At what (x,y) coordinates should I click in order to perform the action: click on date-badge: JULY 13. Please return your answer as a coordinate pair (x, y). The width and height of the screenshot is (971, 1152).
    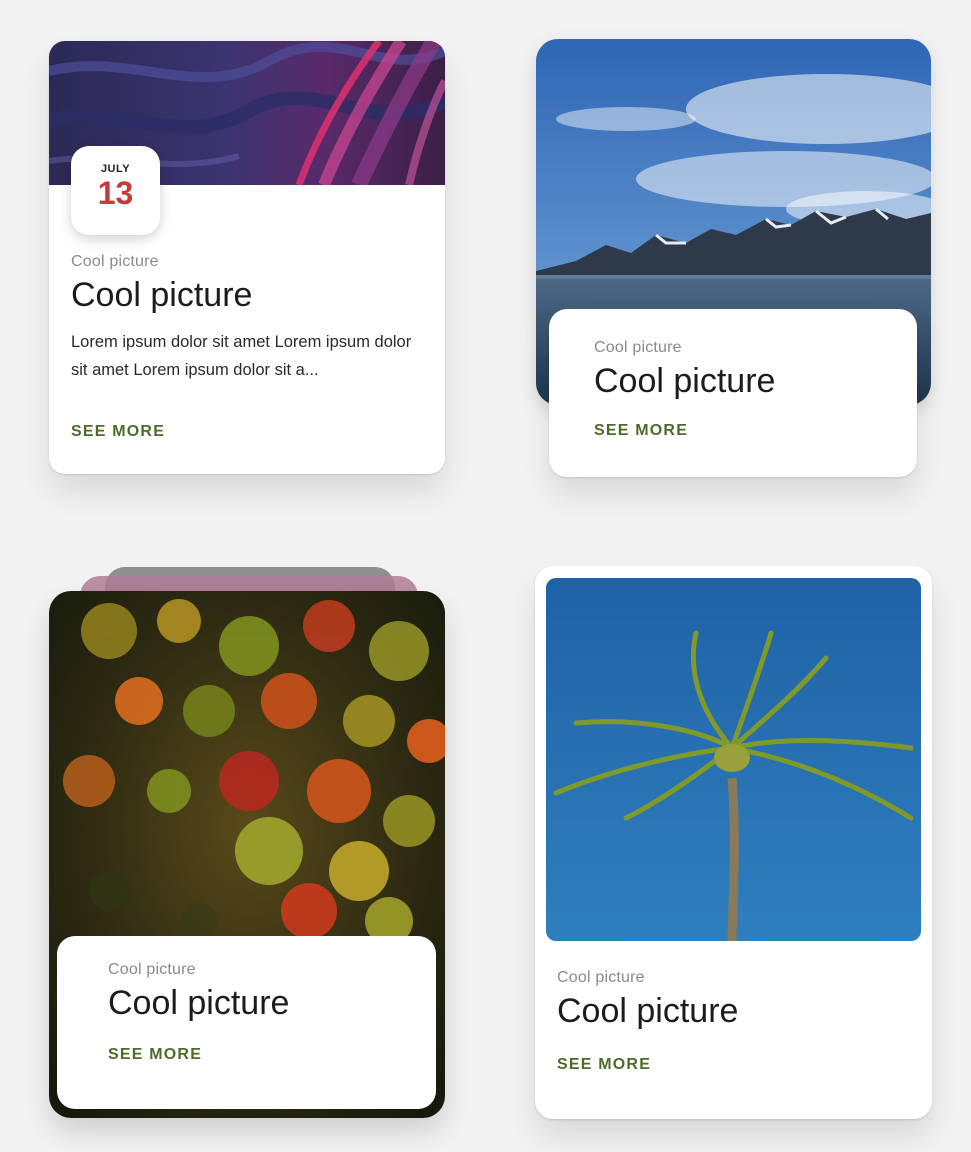
    Looking at the image, I should click on (115, 190).